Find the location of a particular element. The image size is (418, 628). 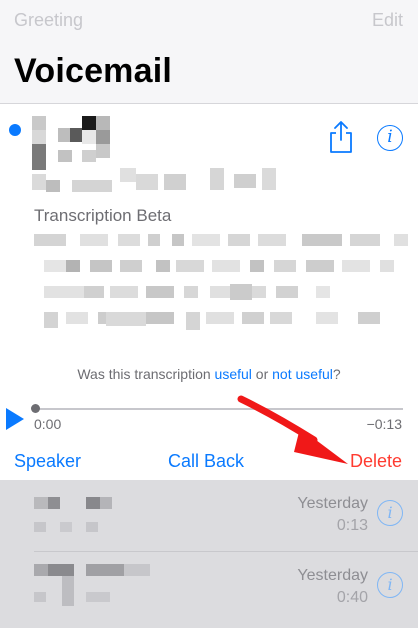

call-back-button: Call Back is located at coordinates (206, 461).